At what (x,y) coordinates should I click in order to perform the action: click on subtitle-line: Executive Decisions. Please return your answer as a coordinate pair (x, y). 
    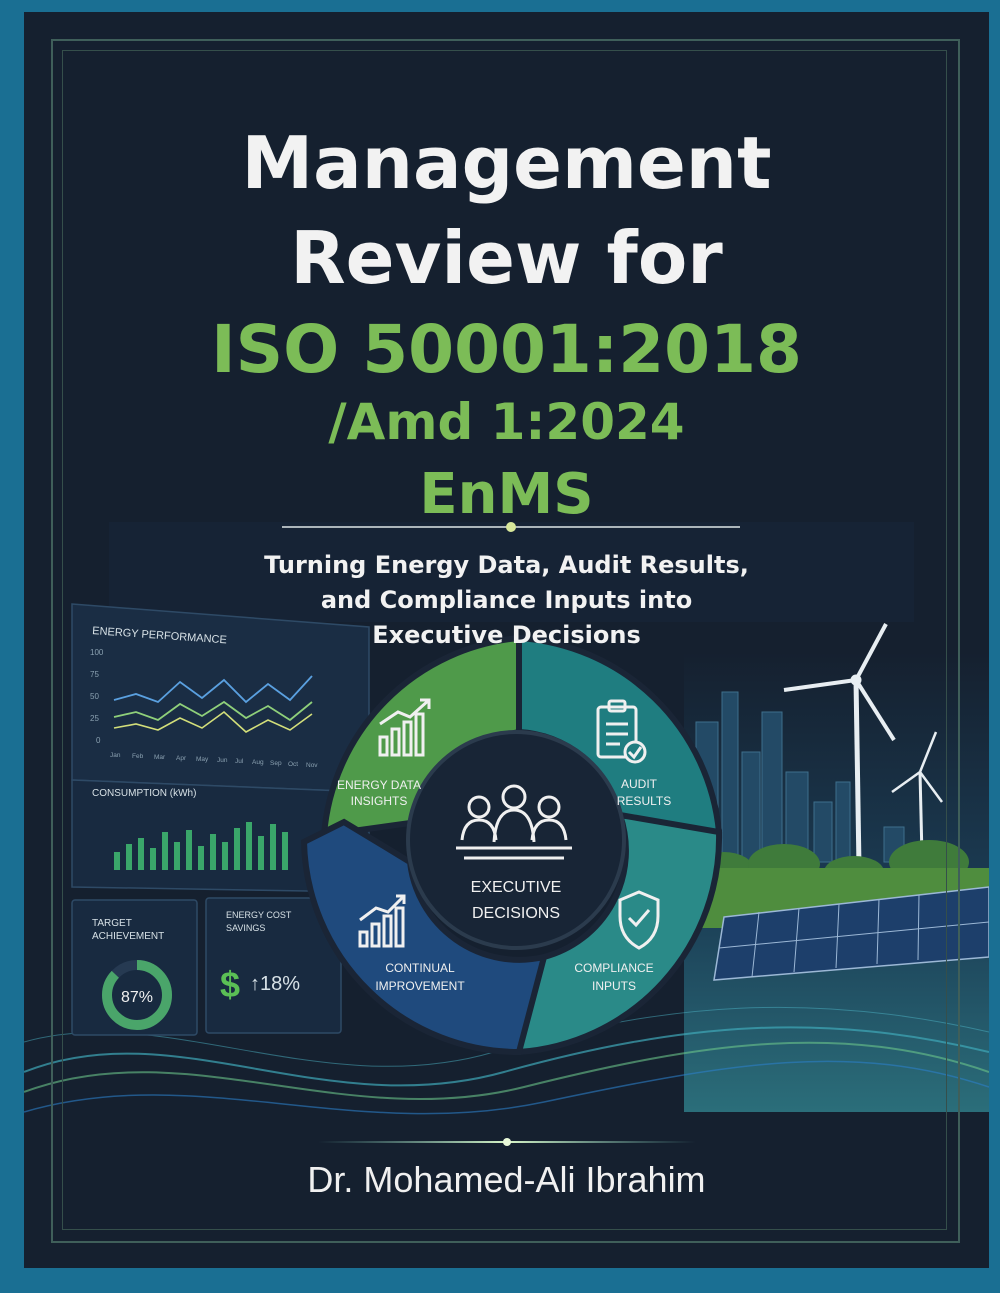
    Looking at the image, I should click on (506, 635).